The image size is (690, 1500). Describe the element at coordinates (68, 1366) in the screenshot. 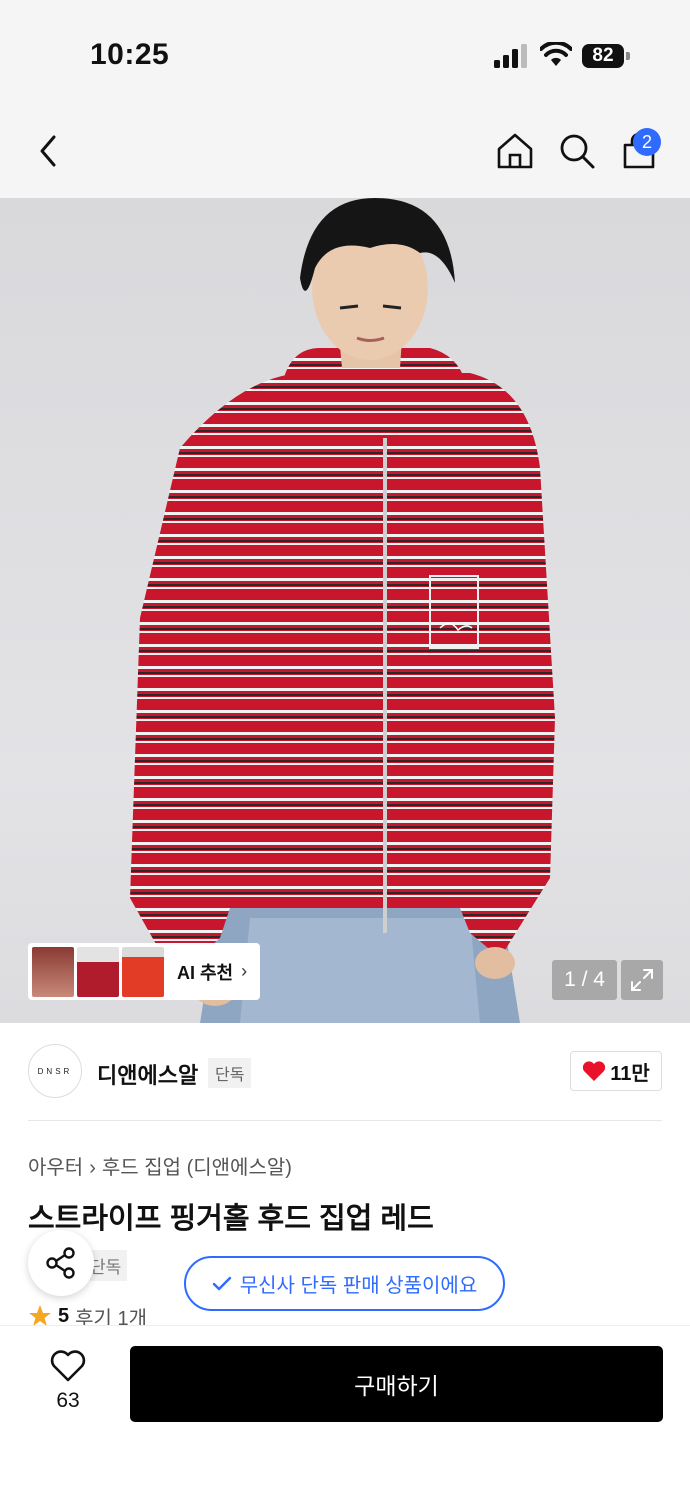

I see `heart-outline-icon` at that location.